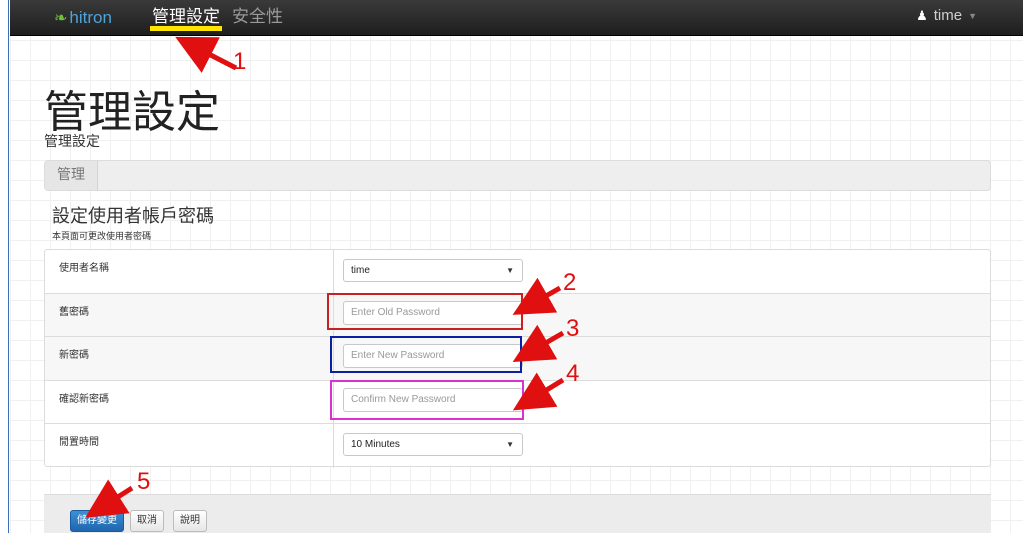 The width and height of the screenshot is (1023, 533). What do you see at coordinates (425, 311) in the screenshot?
I see `highlight-box-old-password` at bounding box center [425, 311].